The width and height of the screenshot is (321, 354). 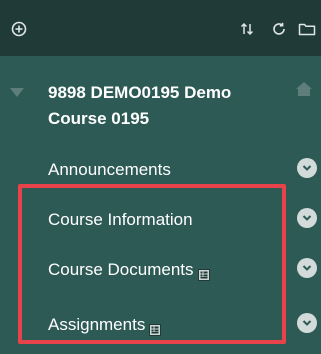 I want to click on refresh-icon, so click(x=279, y=29).